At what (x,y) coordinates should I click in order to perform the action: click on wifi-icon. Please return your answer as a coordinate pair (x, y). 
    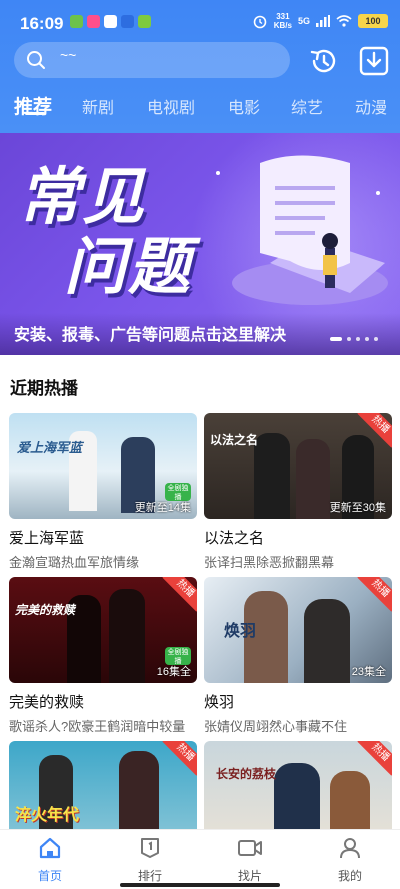
    Looking at the image, I should click on (344, 21).